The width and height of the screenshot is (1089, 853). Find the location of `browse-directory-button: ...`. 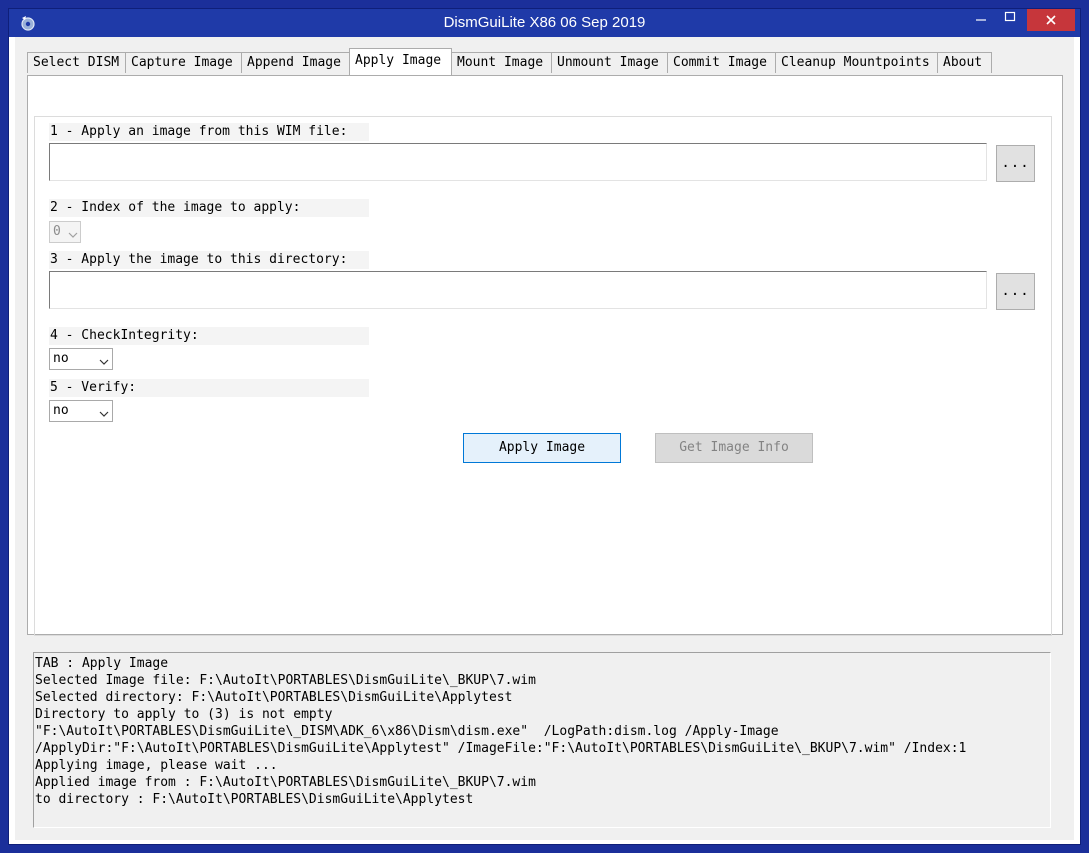

browse-directory-button: ... is located at coordinates (1015, 291).